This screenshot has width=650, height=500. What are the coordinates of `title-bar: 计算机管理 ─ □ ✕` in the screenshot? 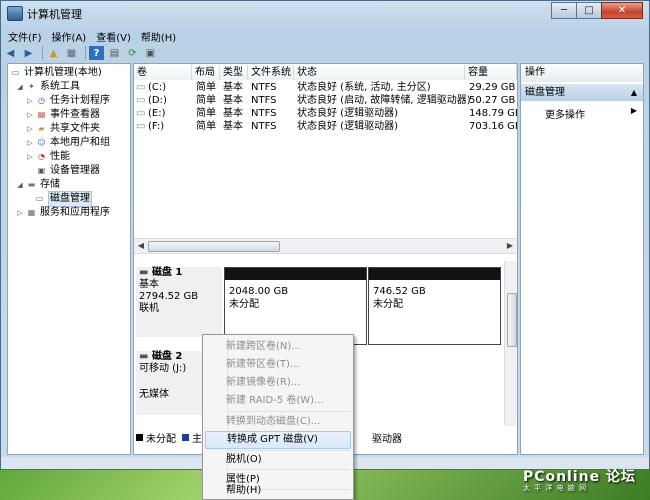 It's located at (325, 13).